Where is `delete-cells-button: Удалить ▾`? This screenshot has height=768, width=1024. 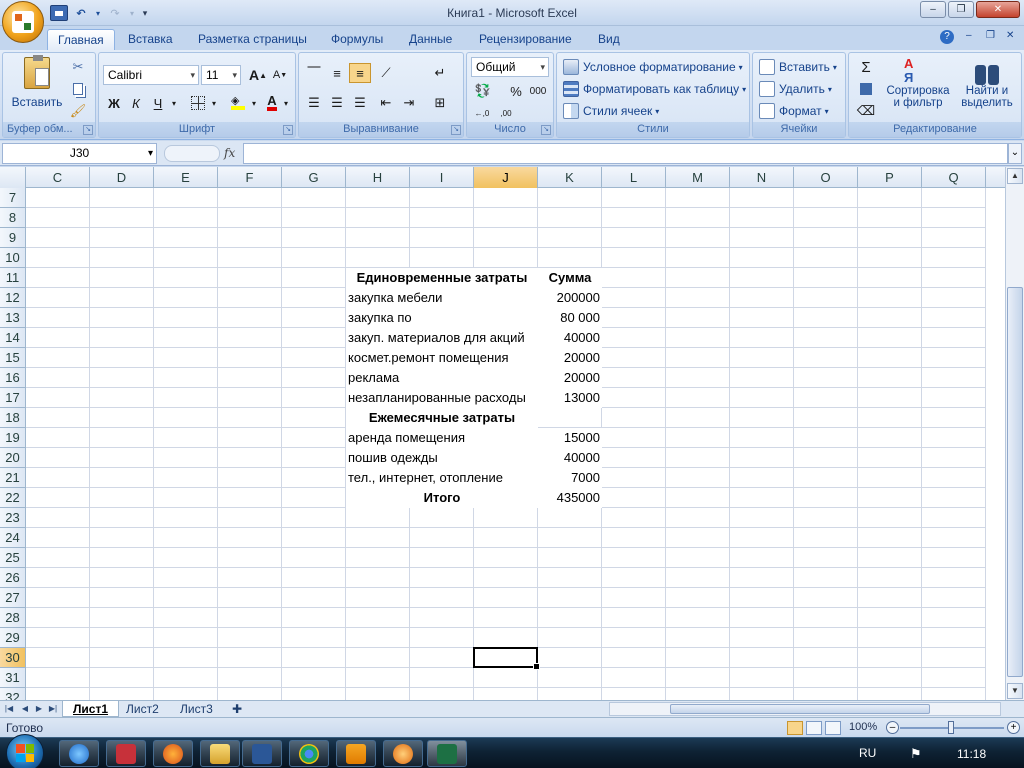 delete-cells-button: Удалить ▾ is located at coordinates (795, 89).